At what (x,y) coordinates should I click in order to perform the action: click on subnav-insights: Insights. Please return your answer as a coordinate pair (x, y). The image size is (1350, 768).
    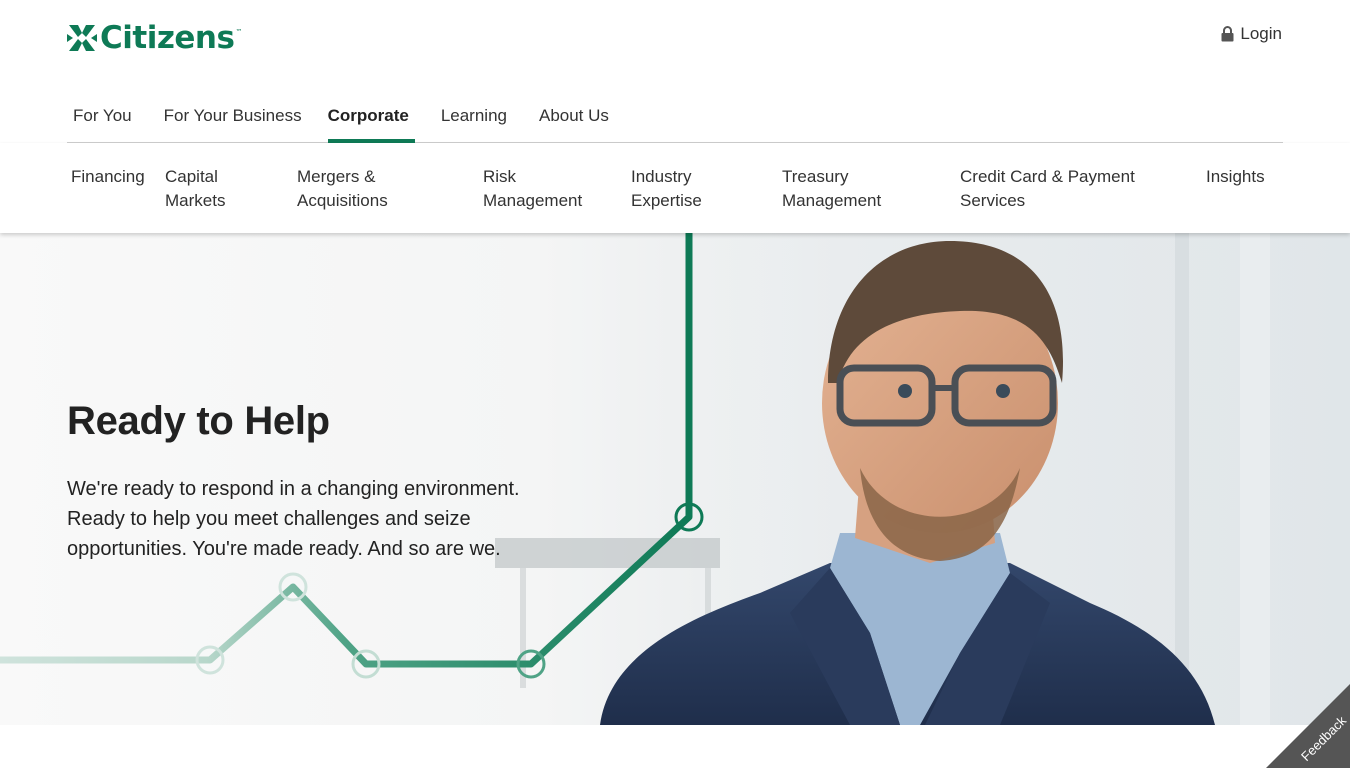
    Looking at the image, I should click on (1235, 177).